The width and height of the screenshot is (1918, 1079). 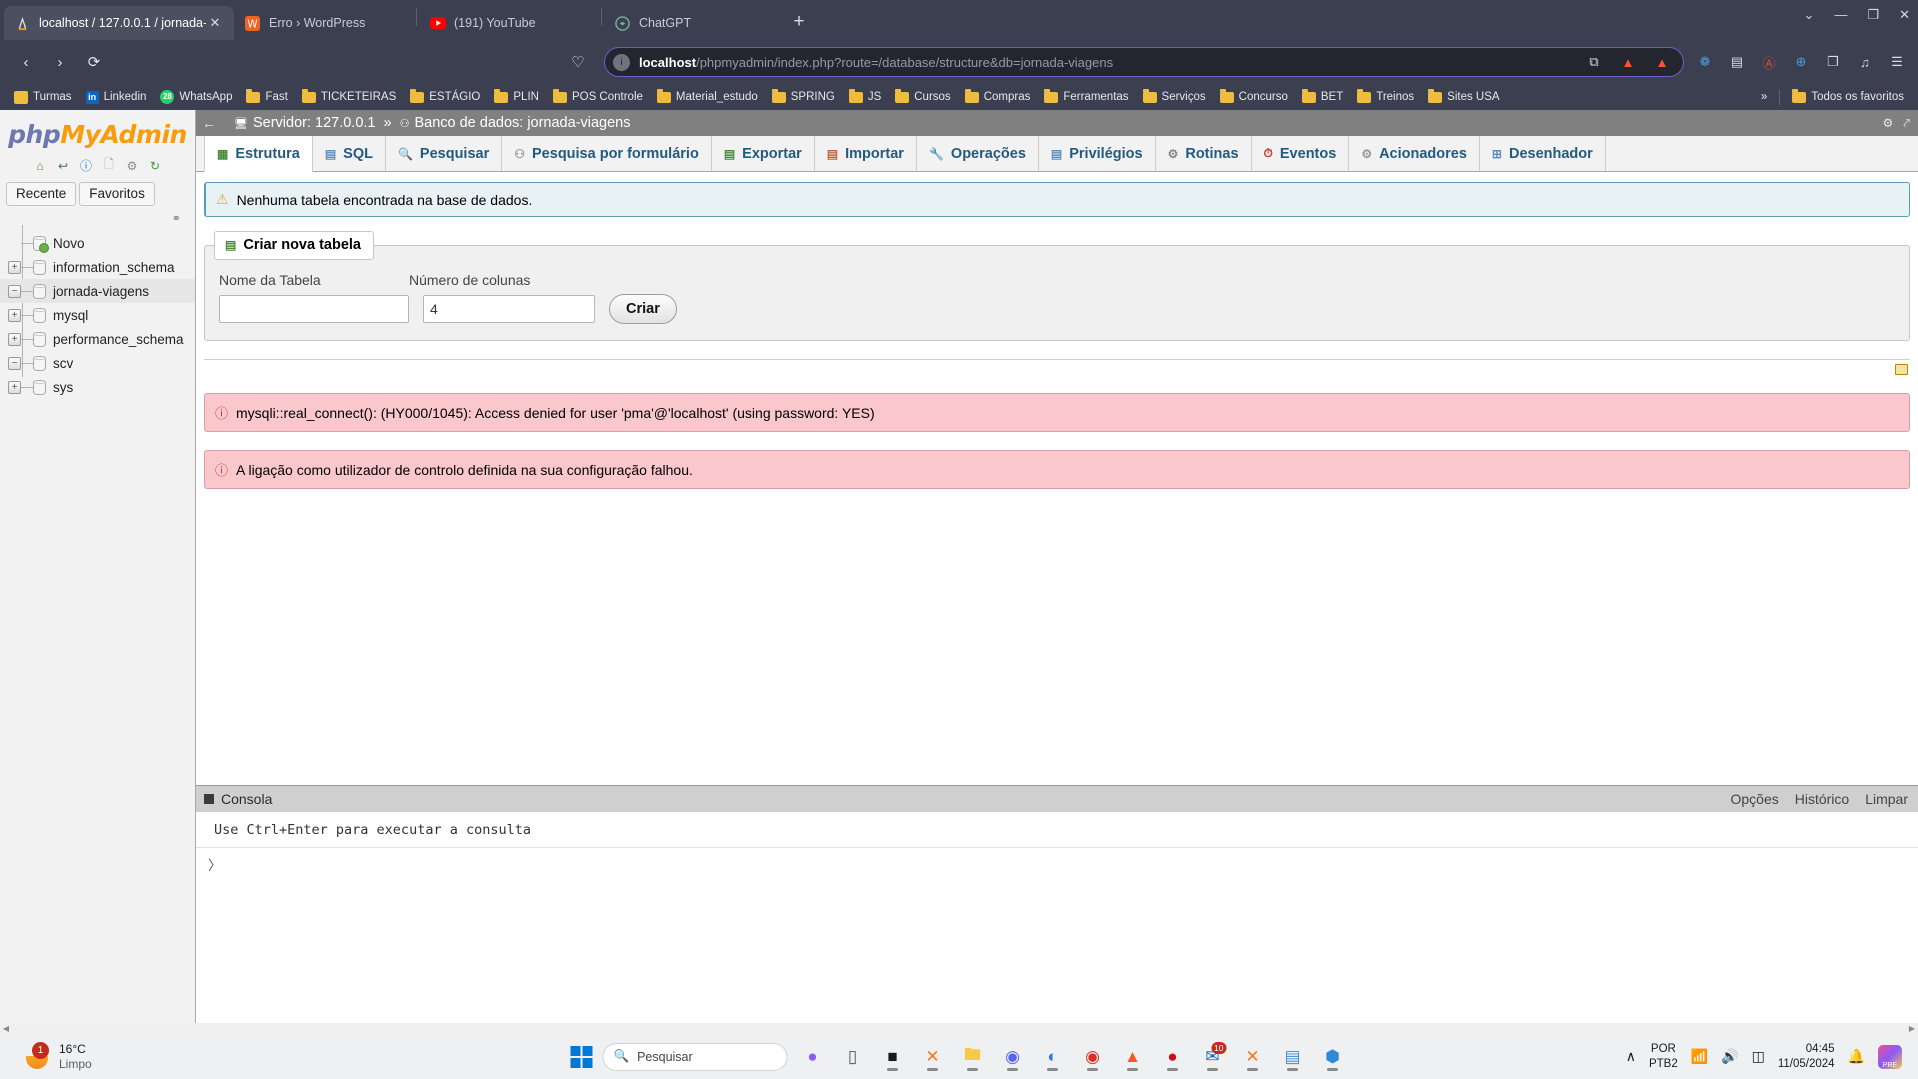 I want to click on logout-icon: ↩, so click(x=63, y=165).